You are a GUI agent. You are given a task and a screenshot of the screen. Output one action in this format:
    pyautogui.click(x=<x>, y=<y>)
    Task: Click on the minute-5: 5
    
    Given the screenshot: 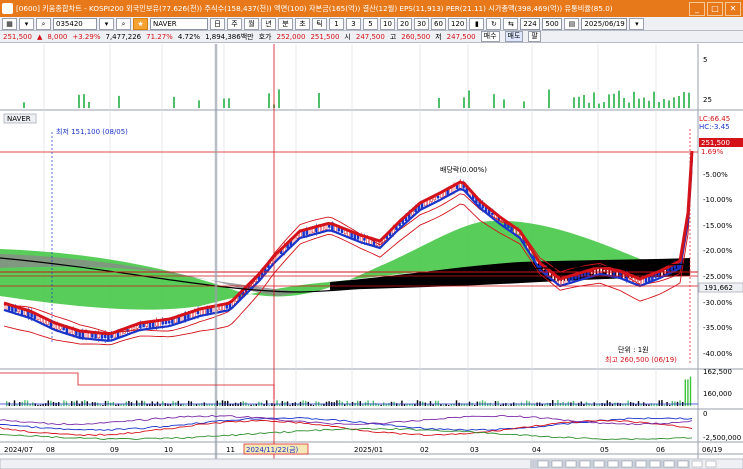 What is the action you would take?
    pyautogui.click(x=370, y=23)
    